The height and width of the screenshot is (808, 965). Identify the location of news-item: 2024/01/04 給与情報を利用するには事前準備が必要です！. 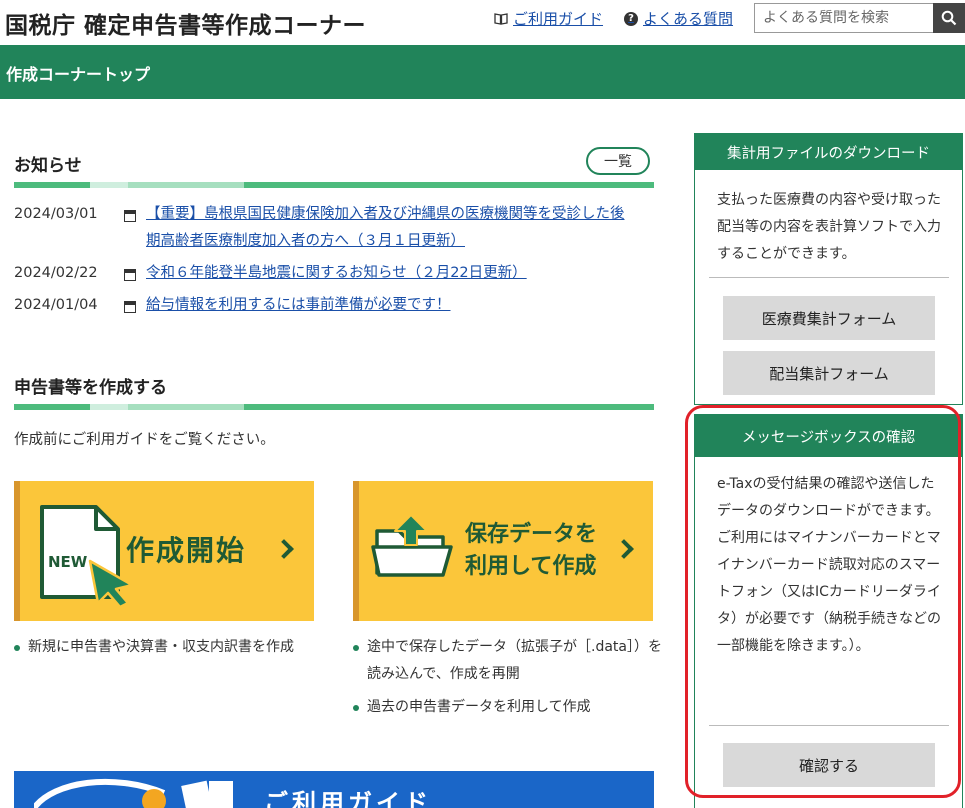
(232, 308).